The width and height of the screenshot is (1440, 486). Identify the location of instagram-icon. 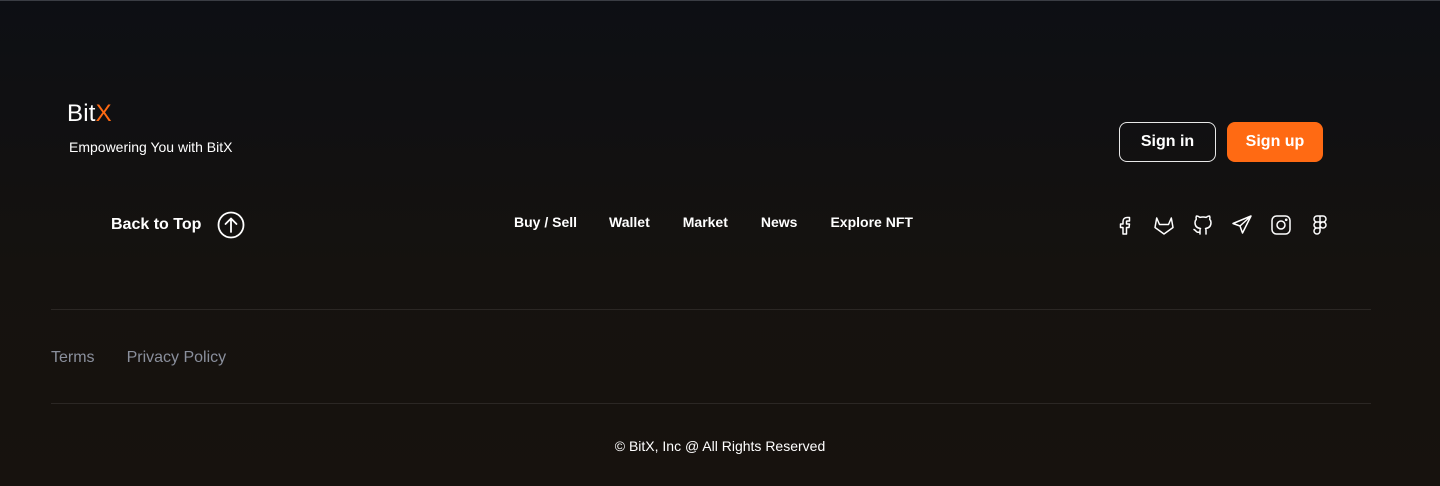
(1281, 225).